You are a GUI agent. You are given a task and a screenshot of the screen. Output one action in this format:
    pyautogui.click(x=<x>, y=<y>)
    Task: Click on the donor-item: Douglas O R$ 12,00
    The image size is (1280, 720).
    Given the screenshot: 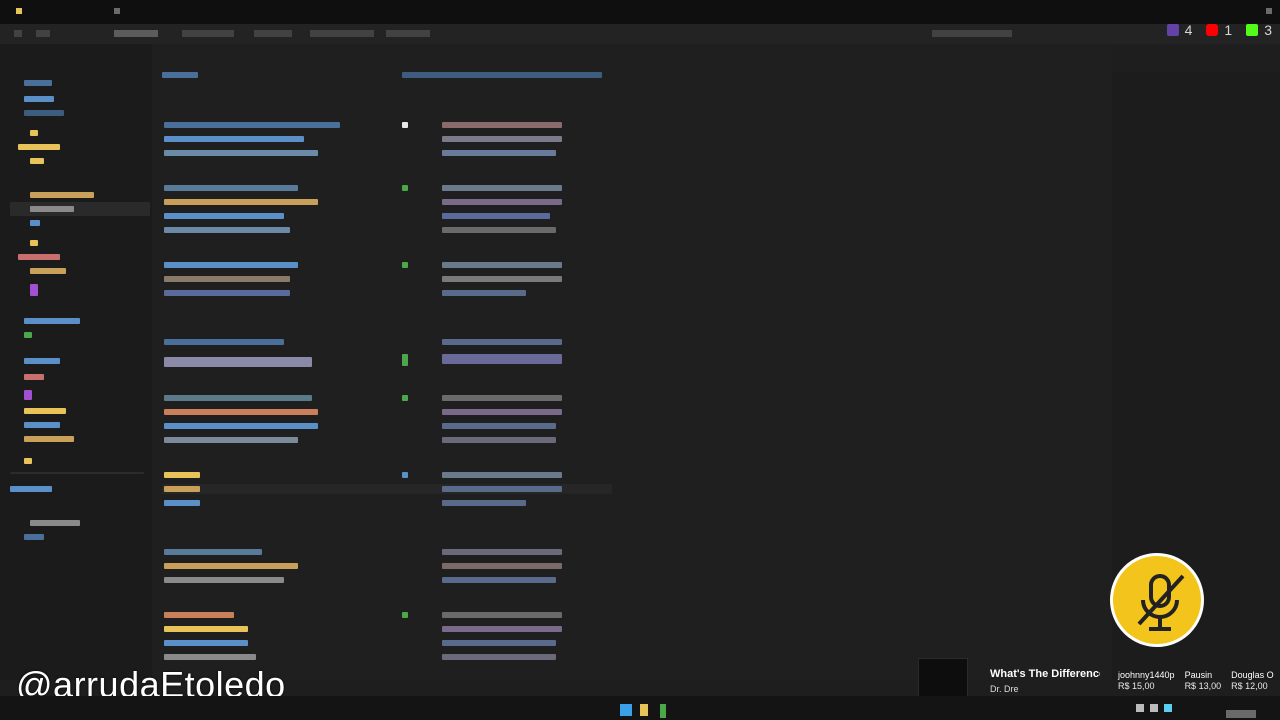 What is the action you would take?
    pyautogui.click(x=1252, y=681)
    